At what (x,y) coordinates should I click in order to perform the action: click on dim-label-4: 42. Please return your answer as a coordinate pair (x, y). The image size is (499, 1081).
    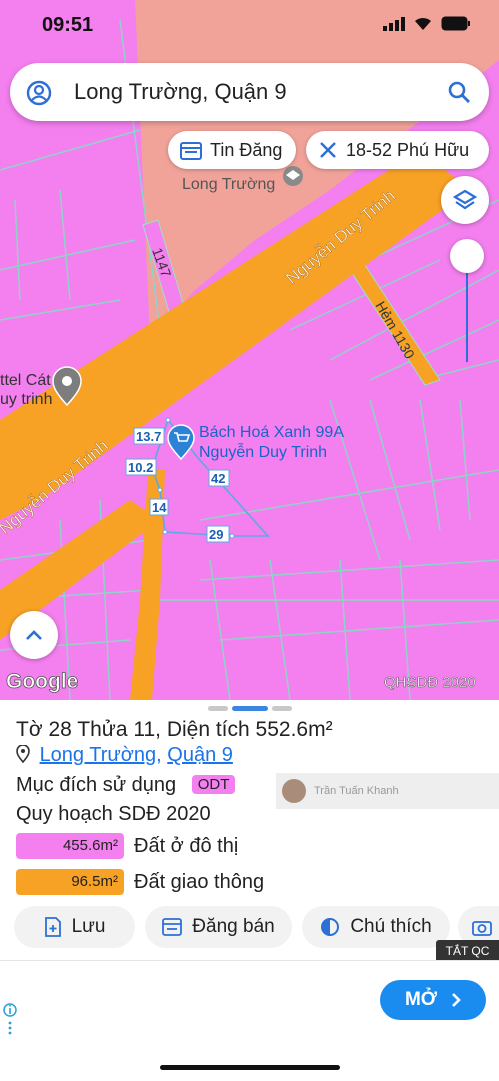
    Looking at the image, I should click on (219, 478).